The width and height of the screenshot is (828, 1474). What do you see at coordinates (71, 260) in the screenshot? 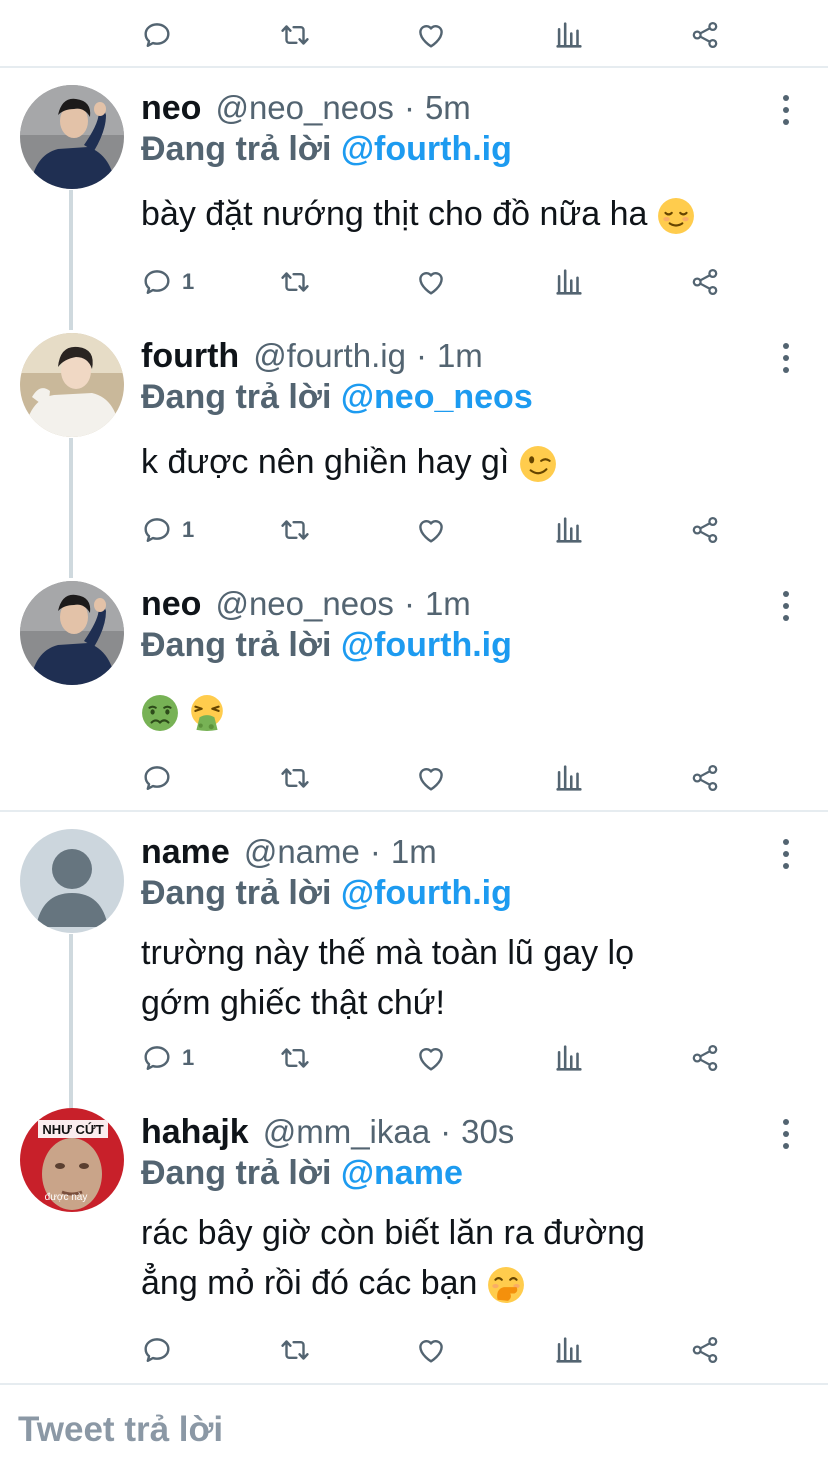
I see `thread-line` at bounding box center [71, 260].